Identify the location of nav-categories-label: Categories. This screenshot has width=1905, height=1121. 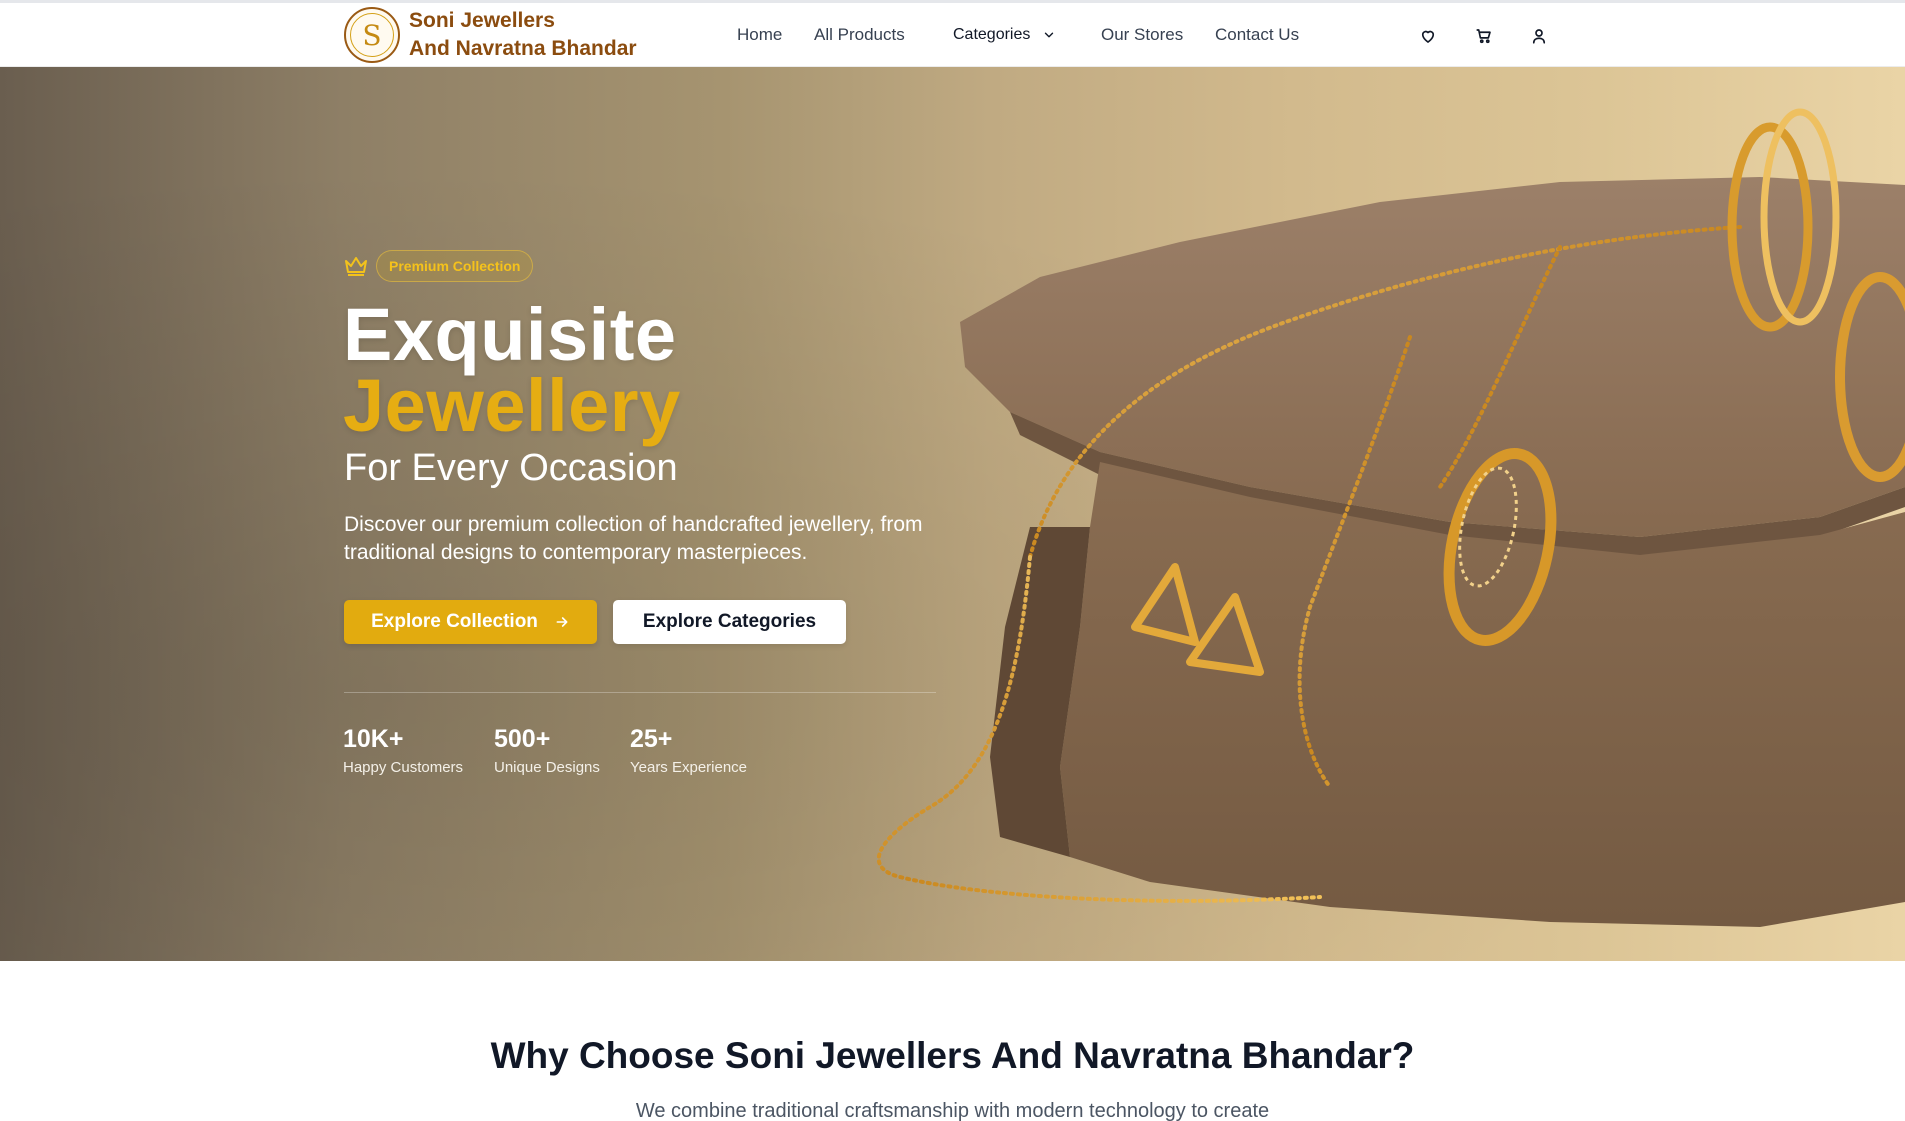
(992, 34).